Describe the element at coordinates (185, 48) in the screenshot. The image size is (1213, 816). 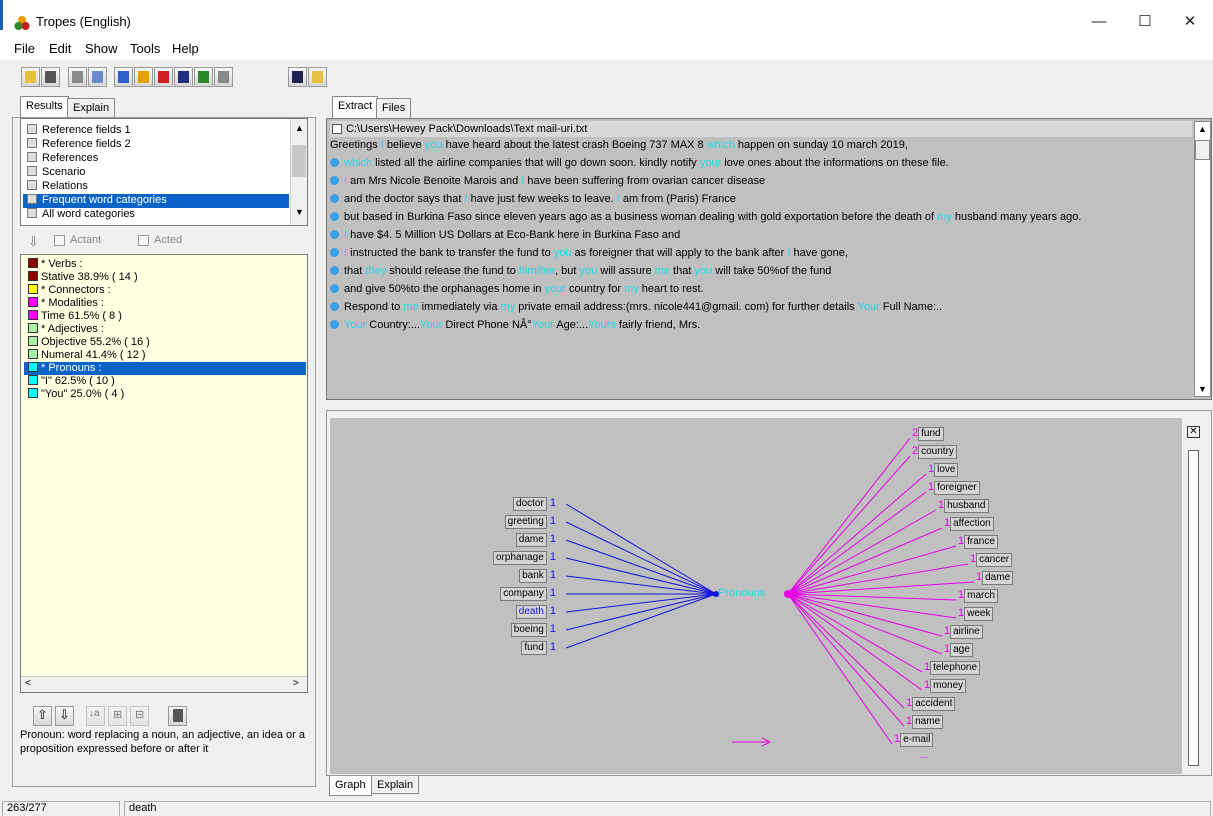
I see `menu-help: Help` at that location.